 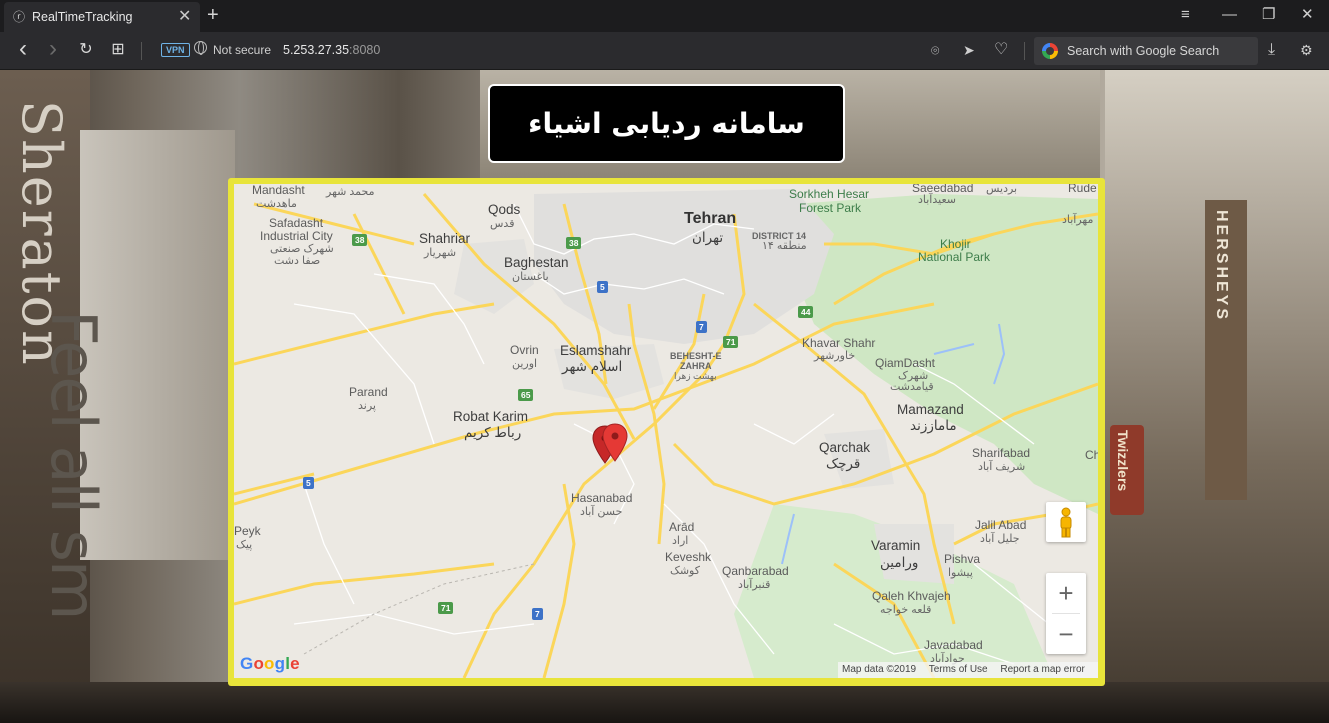 What do you see at coordinates (73, 464) in the screenshot?
I see `background-truck-text: Feel all sm` at bounding box center [73, 464].